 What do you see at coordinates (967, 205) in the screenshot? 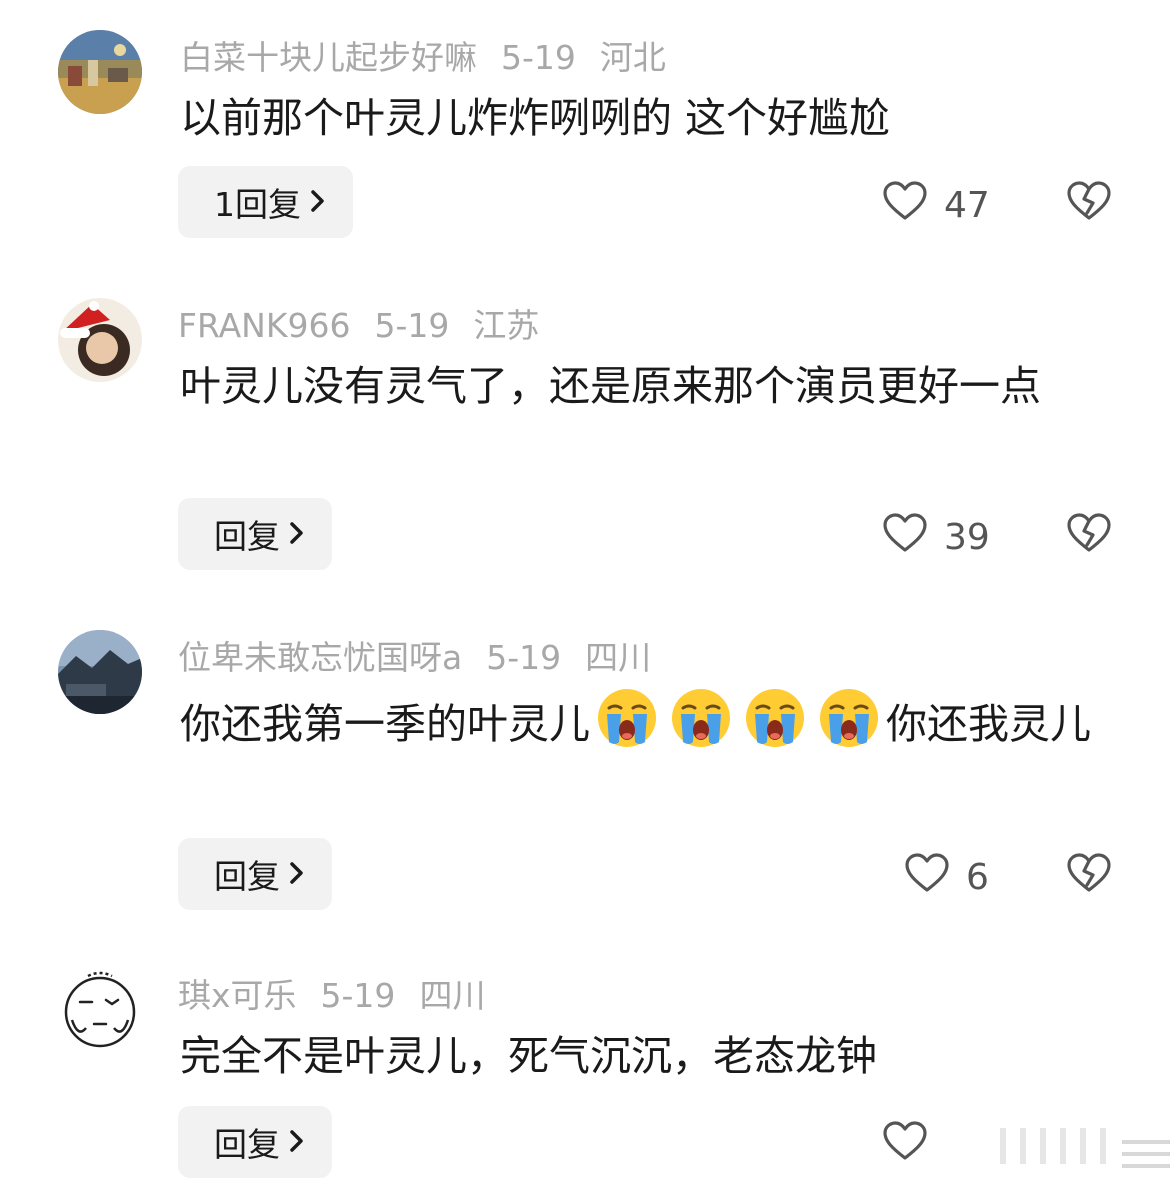
I see `like-count: 47` at bounding box center [967, 205].